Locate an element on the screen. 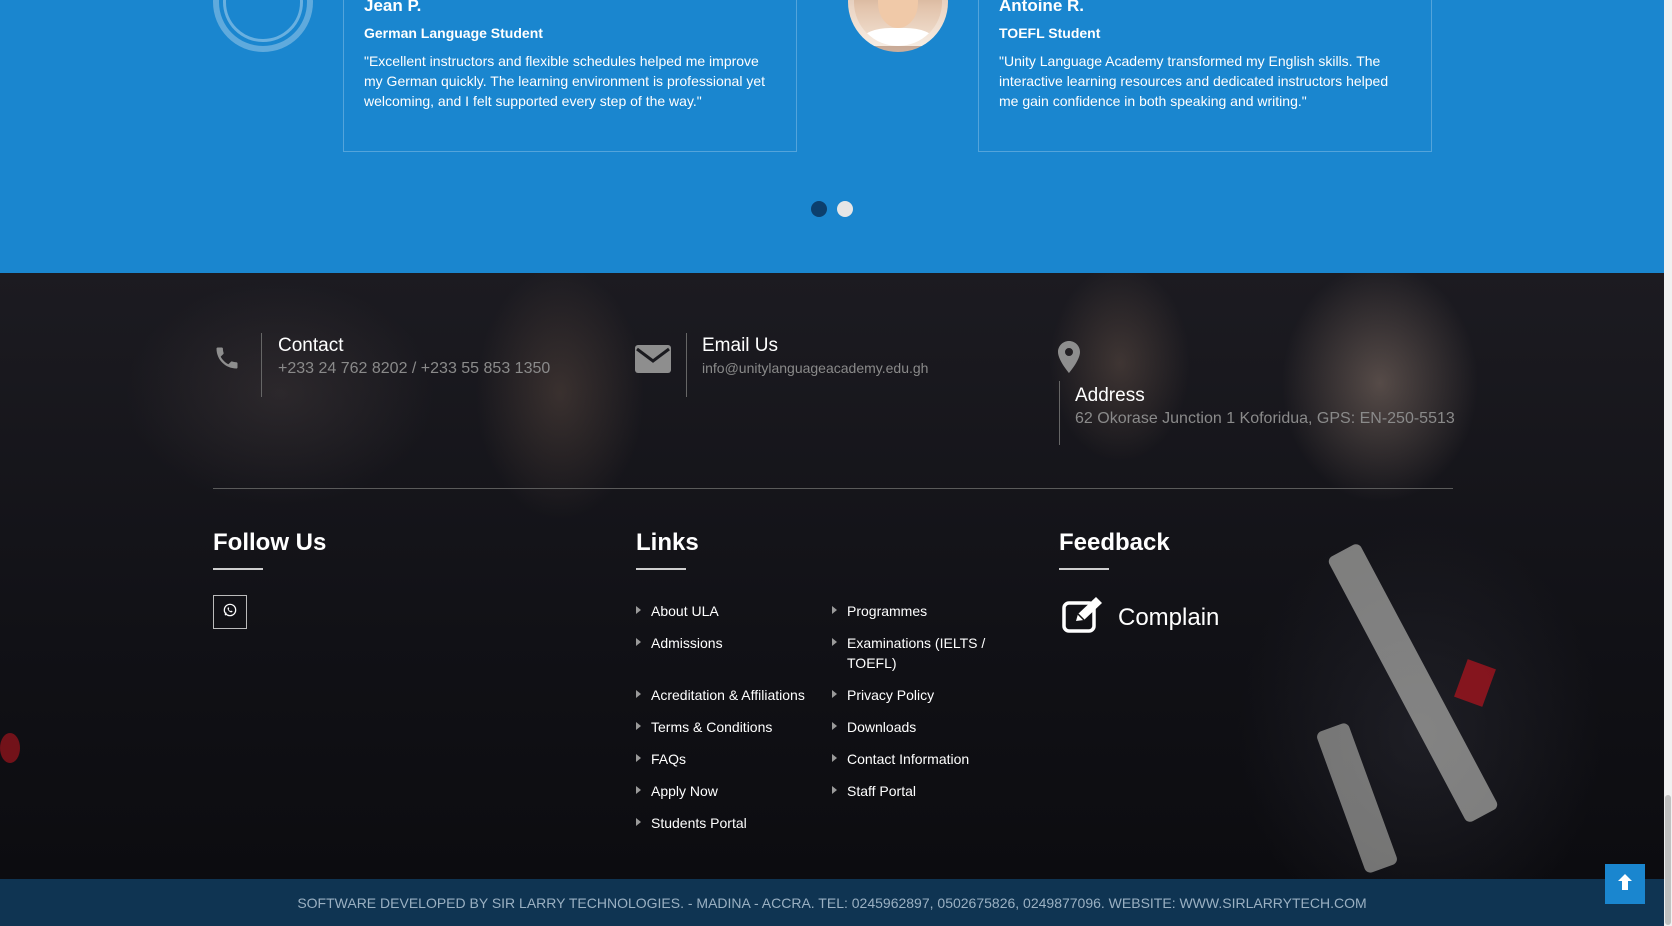  scroll-to-top-button is located at coordinates (1625, 884).